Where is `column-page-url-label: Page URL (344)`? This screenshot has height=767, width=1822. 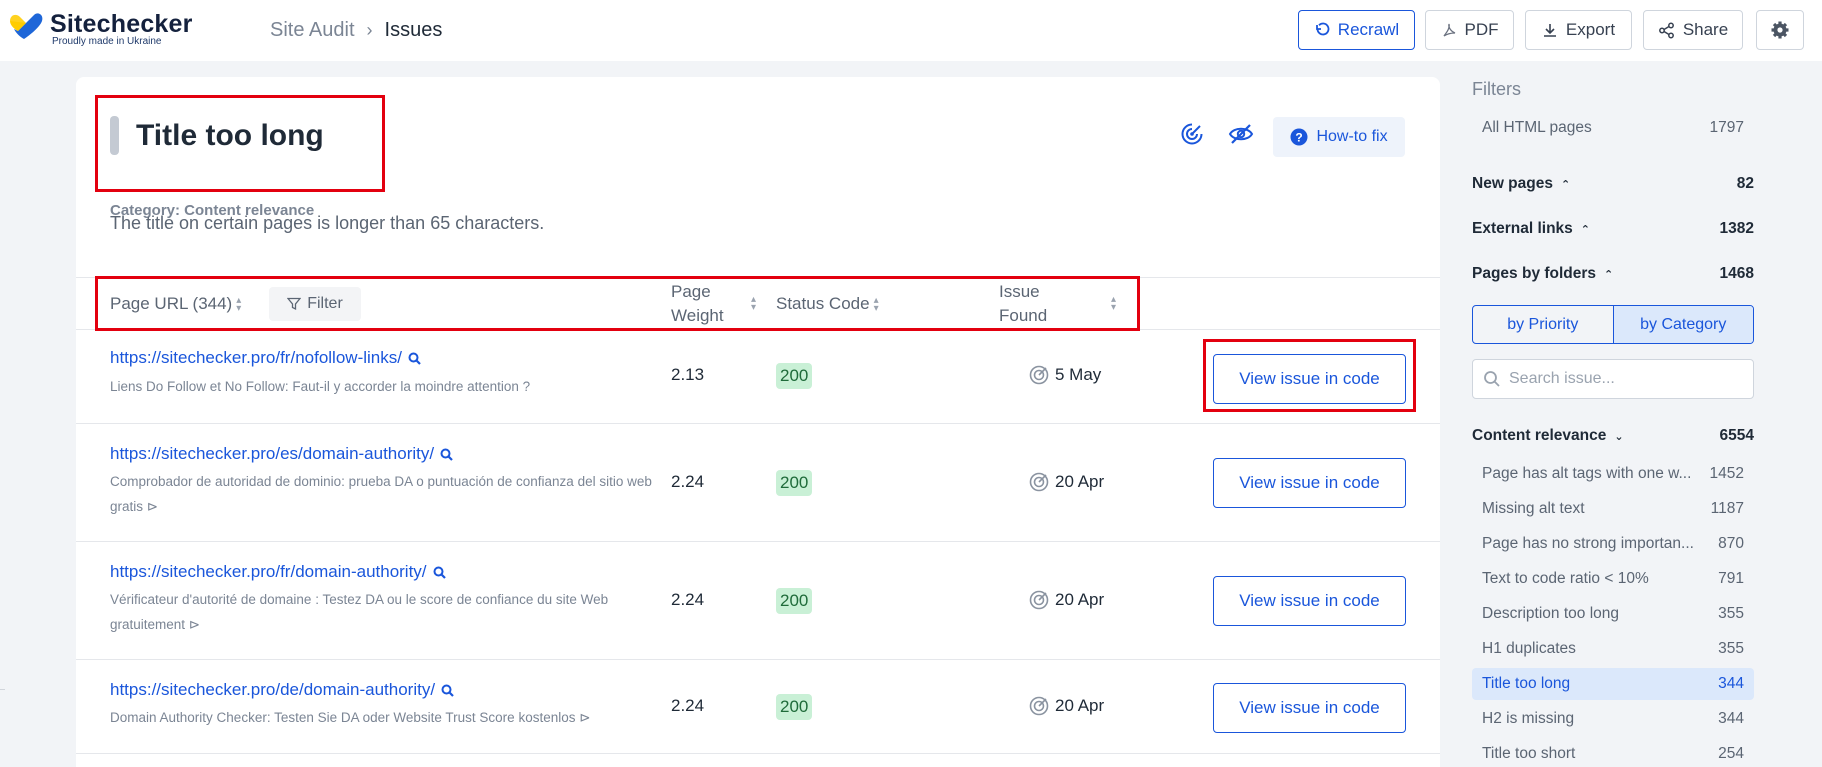
column-page-url-label: Page URL (344) is located at coordinates (171, 303).